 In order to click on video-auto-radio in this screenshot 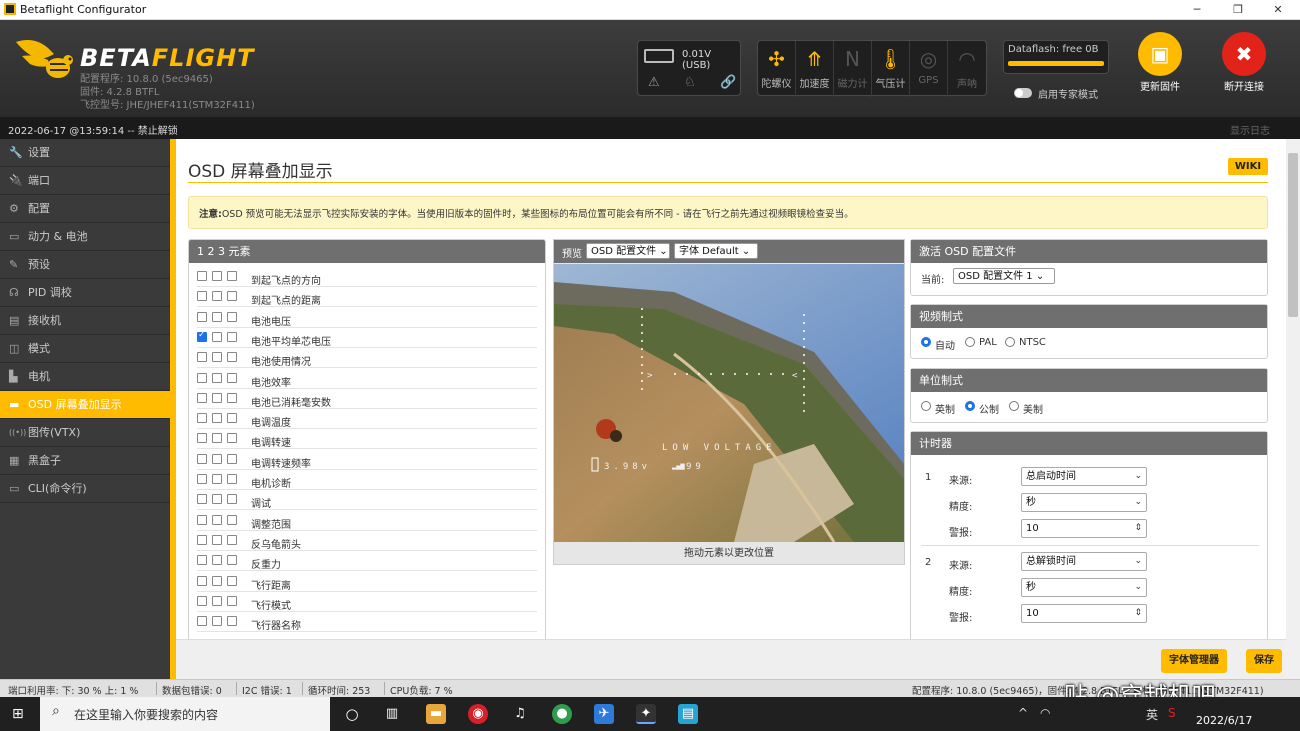, I will do `click(926, 342)`.